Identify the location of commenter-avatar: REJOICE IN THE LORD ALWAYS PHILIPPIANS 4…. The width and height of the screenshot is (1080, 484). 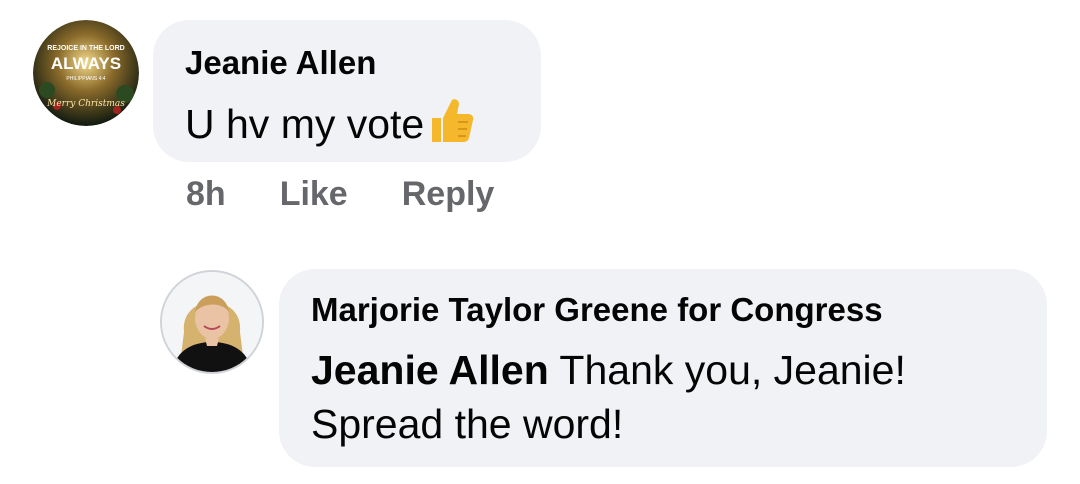
(86, 73).